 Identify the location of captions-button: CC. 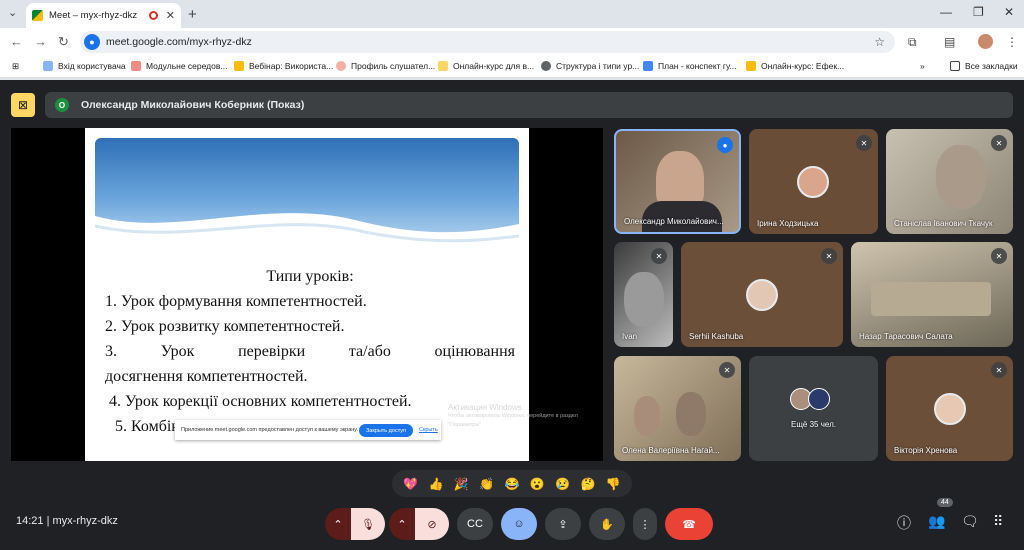
(475, 524).